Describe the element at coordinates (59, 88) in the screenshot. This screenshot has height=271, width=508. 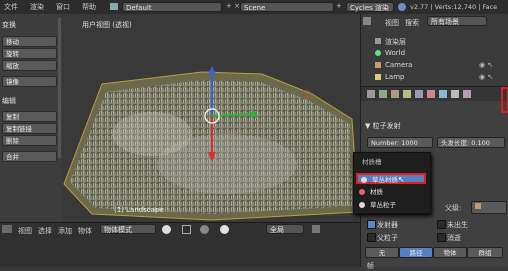
I see `tool-shelf-scrollbar` at that location.